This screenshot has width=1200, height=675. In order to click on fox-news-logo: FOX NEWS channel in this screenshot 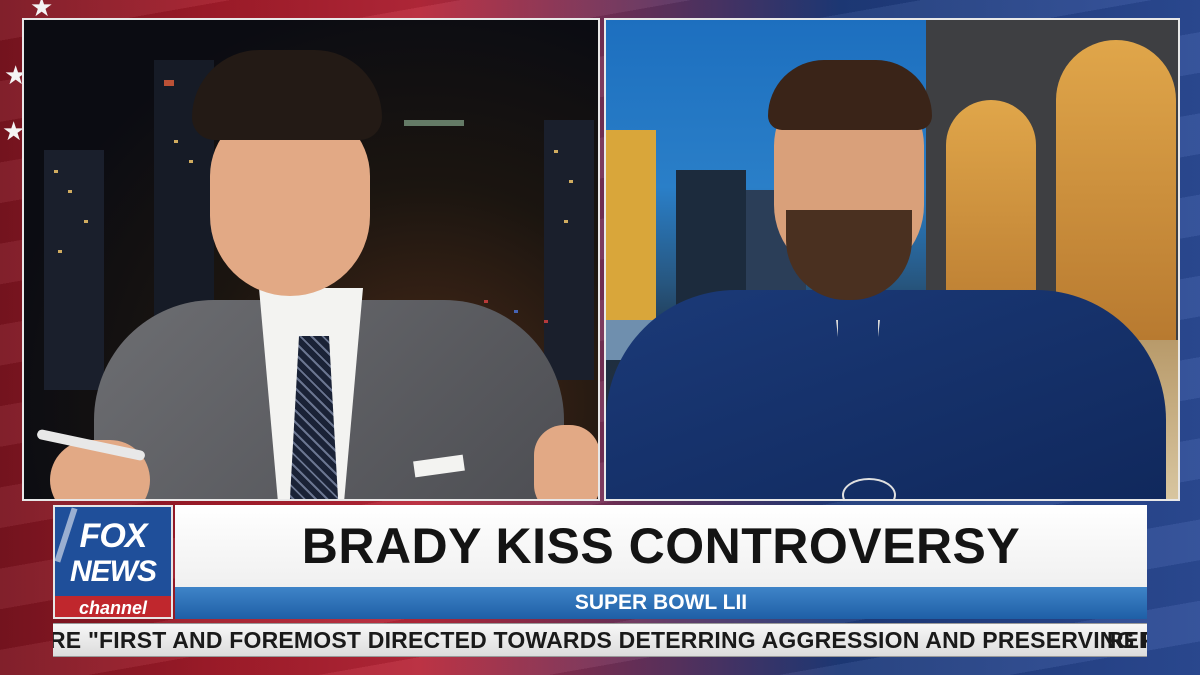, I will do `click(113, 562)`.